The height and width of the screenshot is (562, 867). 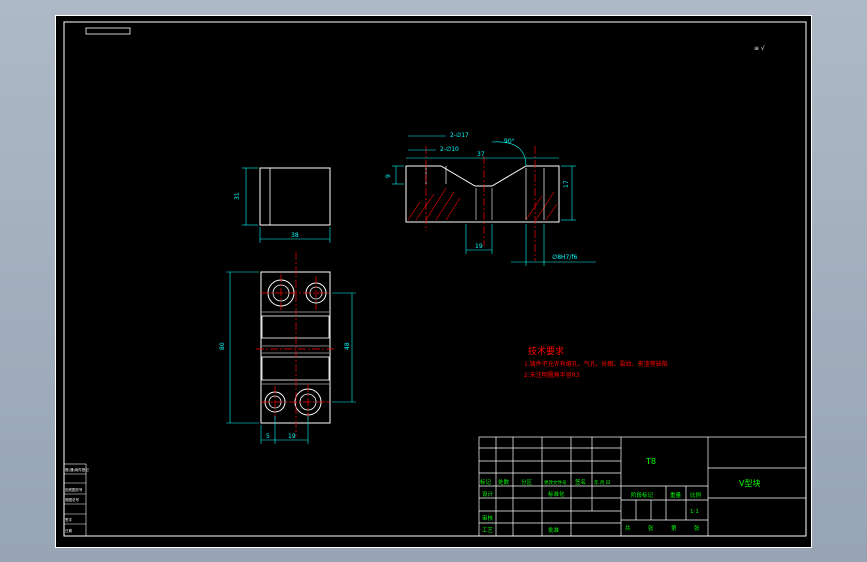 I want to click on tech-requirement-item: 2.未注明圆角半径R3, so click(x=552, y=375).